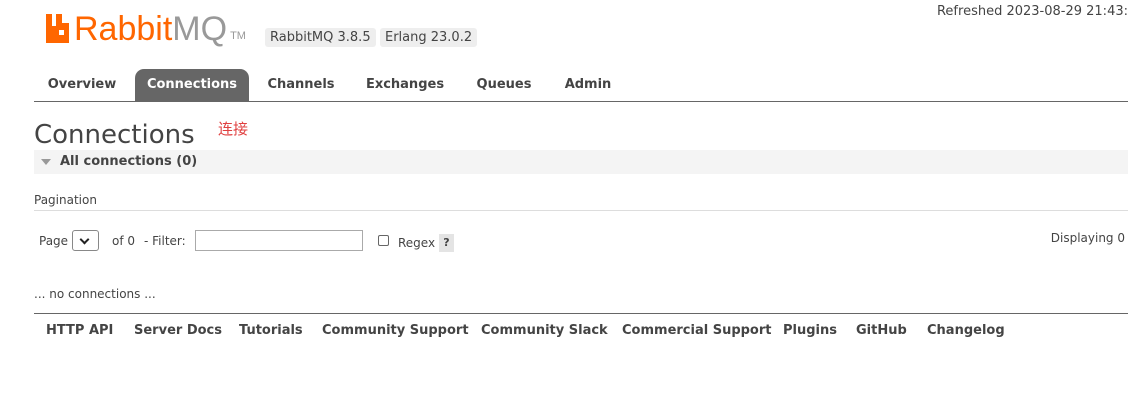 The height and width of the screenshot is (413, 1128). What do you see at coordinates (429, 37) in the screenshot?
I see `erlang-version-badge: Erlang 23.0.2` at bounding box center [429, 37].